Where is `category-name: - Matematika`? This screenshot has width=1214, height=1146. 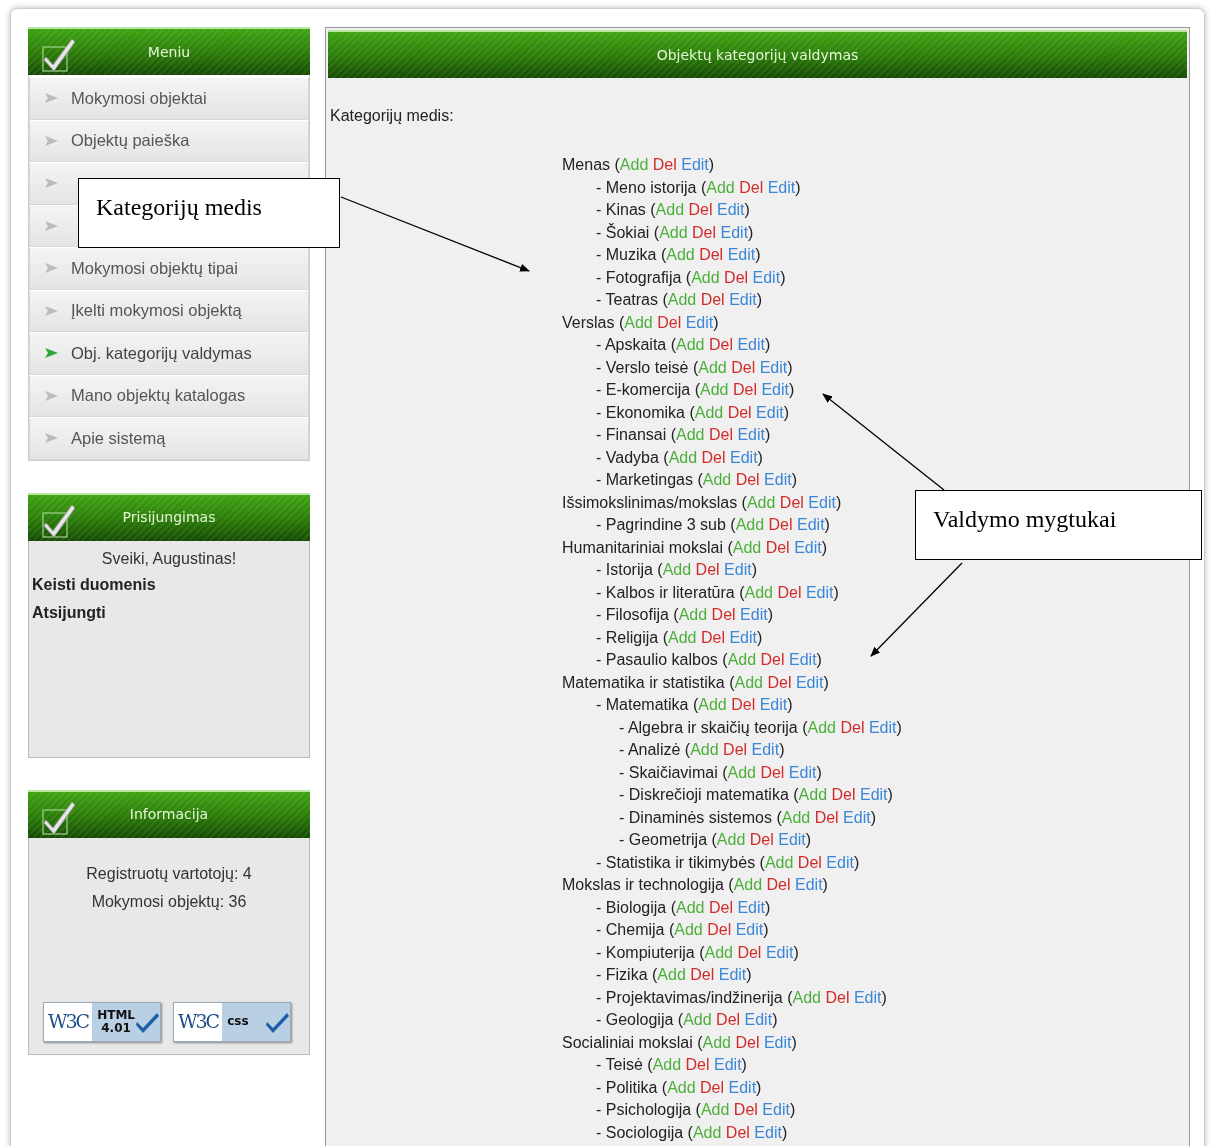
category-name: - Matematika is located at coordinates (642, 704).